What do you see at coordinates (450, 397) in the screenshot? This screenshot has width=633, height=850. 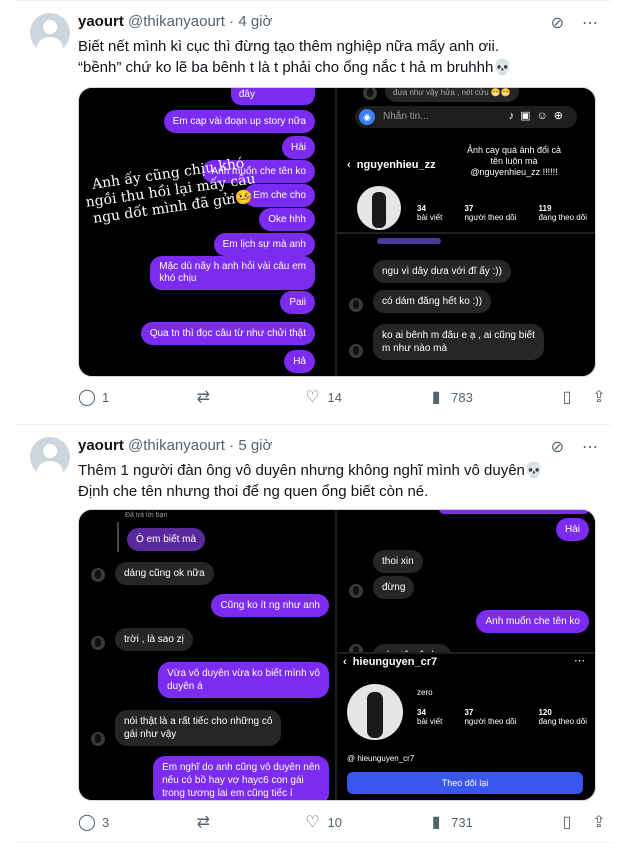 I see `views-button: ▮ 783` at bounding box center [450, 397].